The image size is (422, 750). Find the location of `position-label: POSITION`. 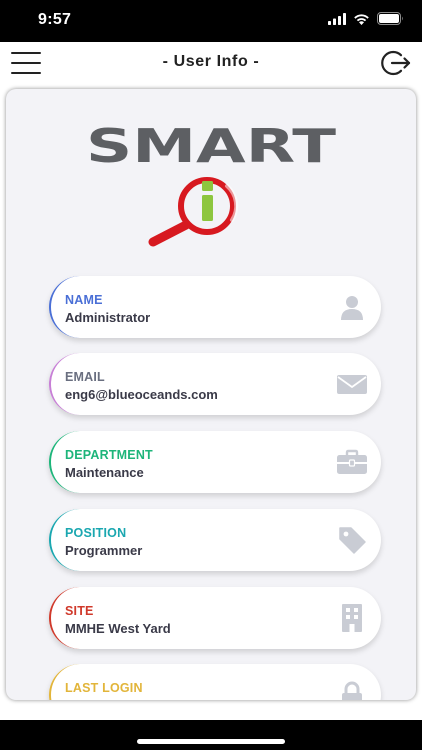

position-label: POSITION is located at coordinates (96, 533).